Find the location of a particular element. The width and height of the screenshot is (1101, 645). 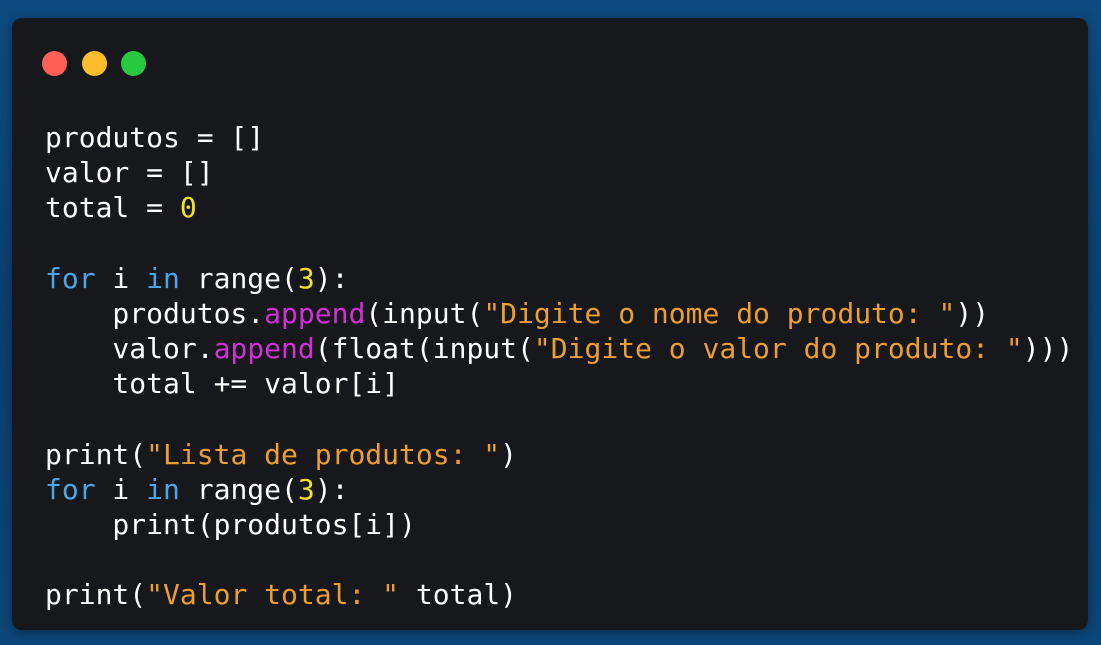

code-token: (float(input( is located at coordinates (424, 349).